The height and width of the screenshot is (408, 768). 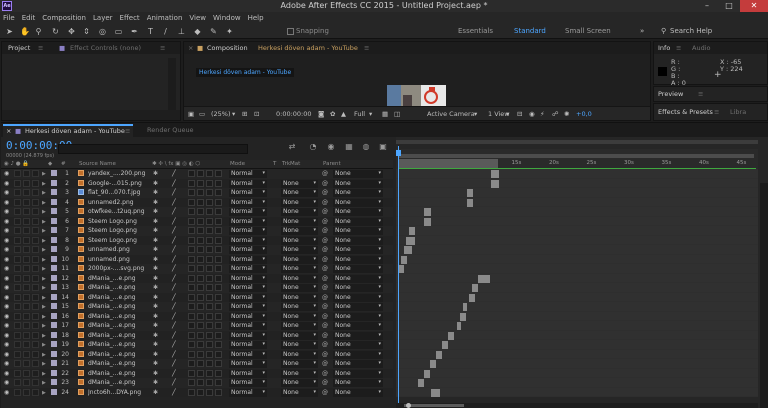 I want to click on graph-editor-icon: ▣, so click(x=383, y=147).